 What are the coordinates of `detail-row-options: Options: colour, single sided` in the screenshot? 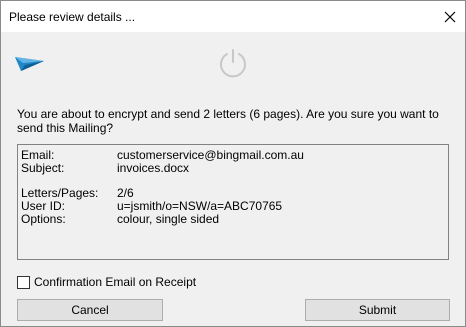 It's located at (120, 219).